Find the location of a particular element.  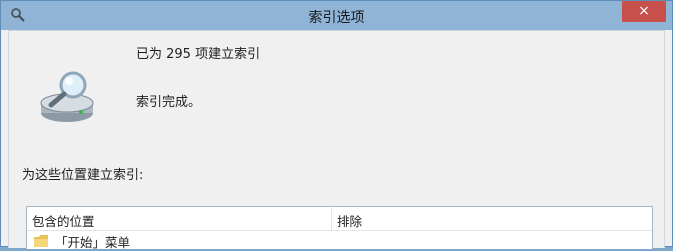

indexed-count-text: 已为 295 项建立索引 is located at coordinates (198, 54).